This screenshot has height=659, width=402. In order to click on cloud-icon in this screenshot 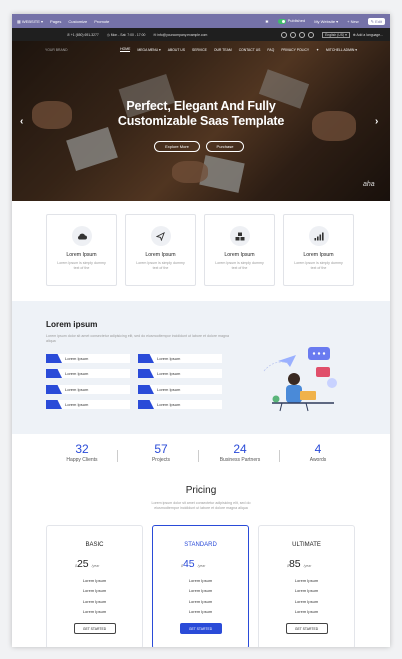, I will do `click(81, 236)`.